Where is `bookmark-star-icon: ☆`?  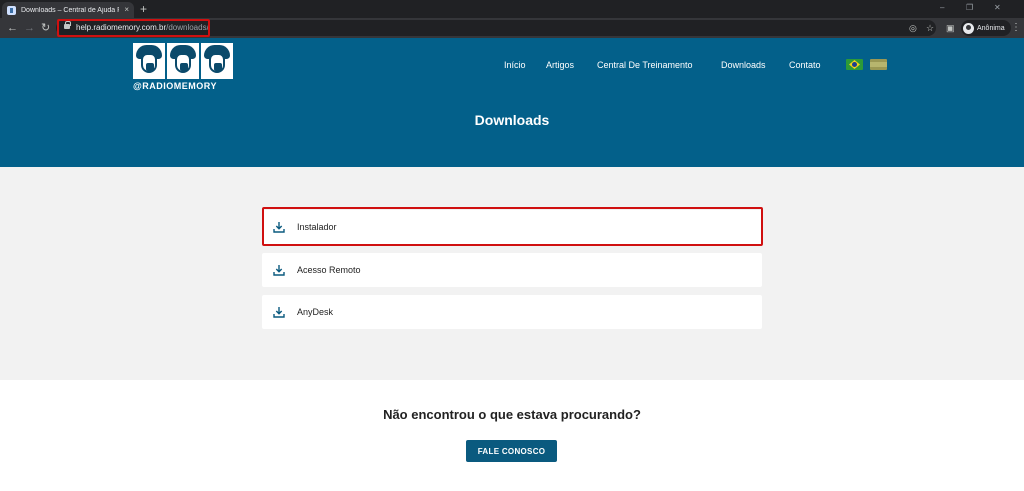 bookmark-star-icon: ☆ is located at coordinates (930, 28).